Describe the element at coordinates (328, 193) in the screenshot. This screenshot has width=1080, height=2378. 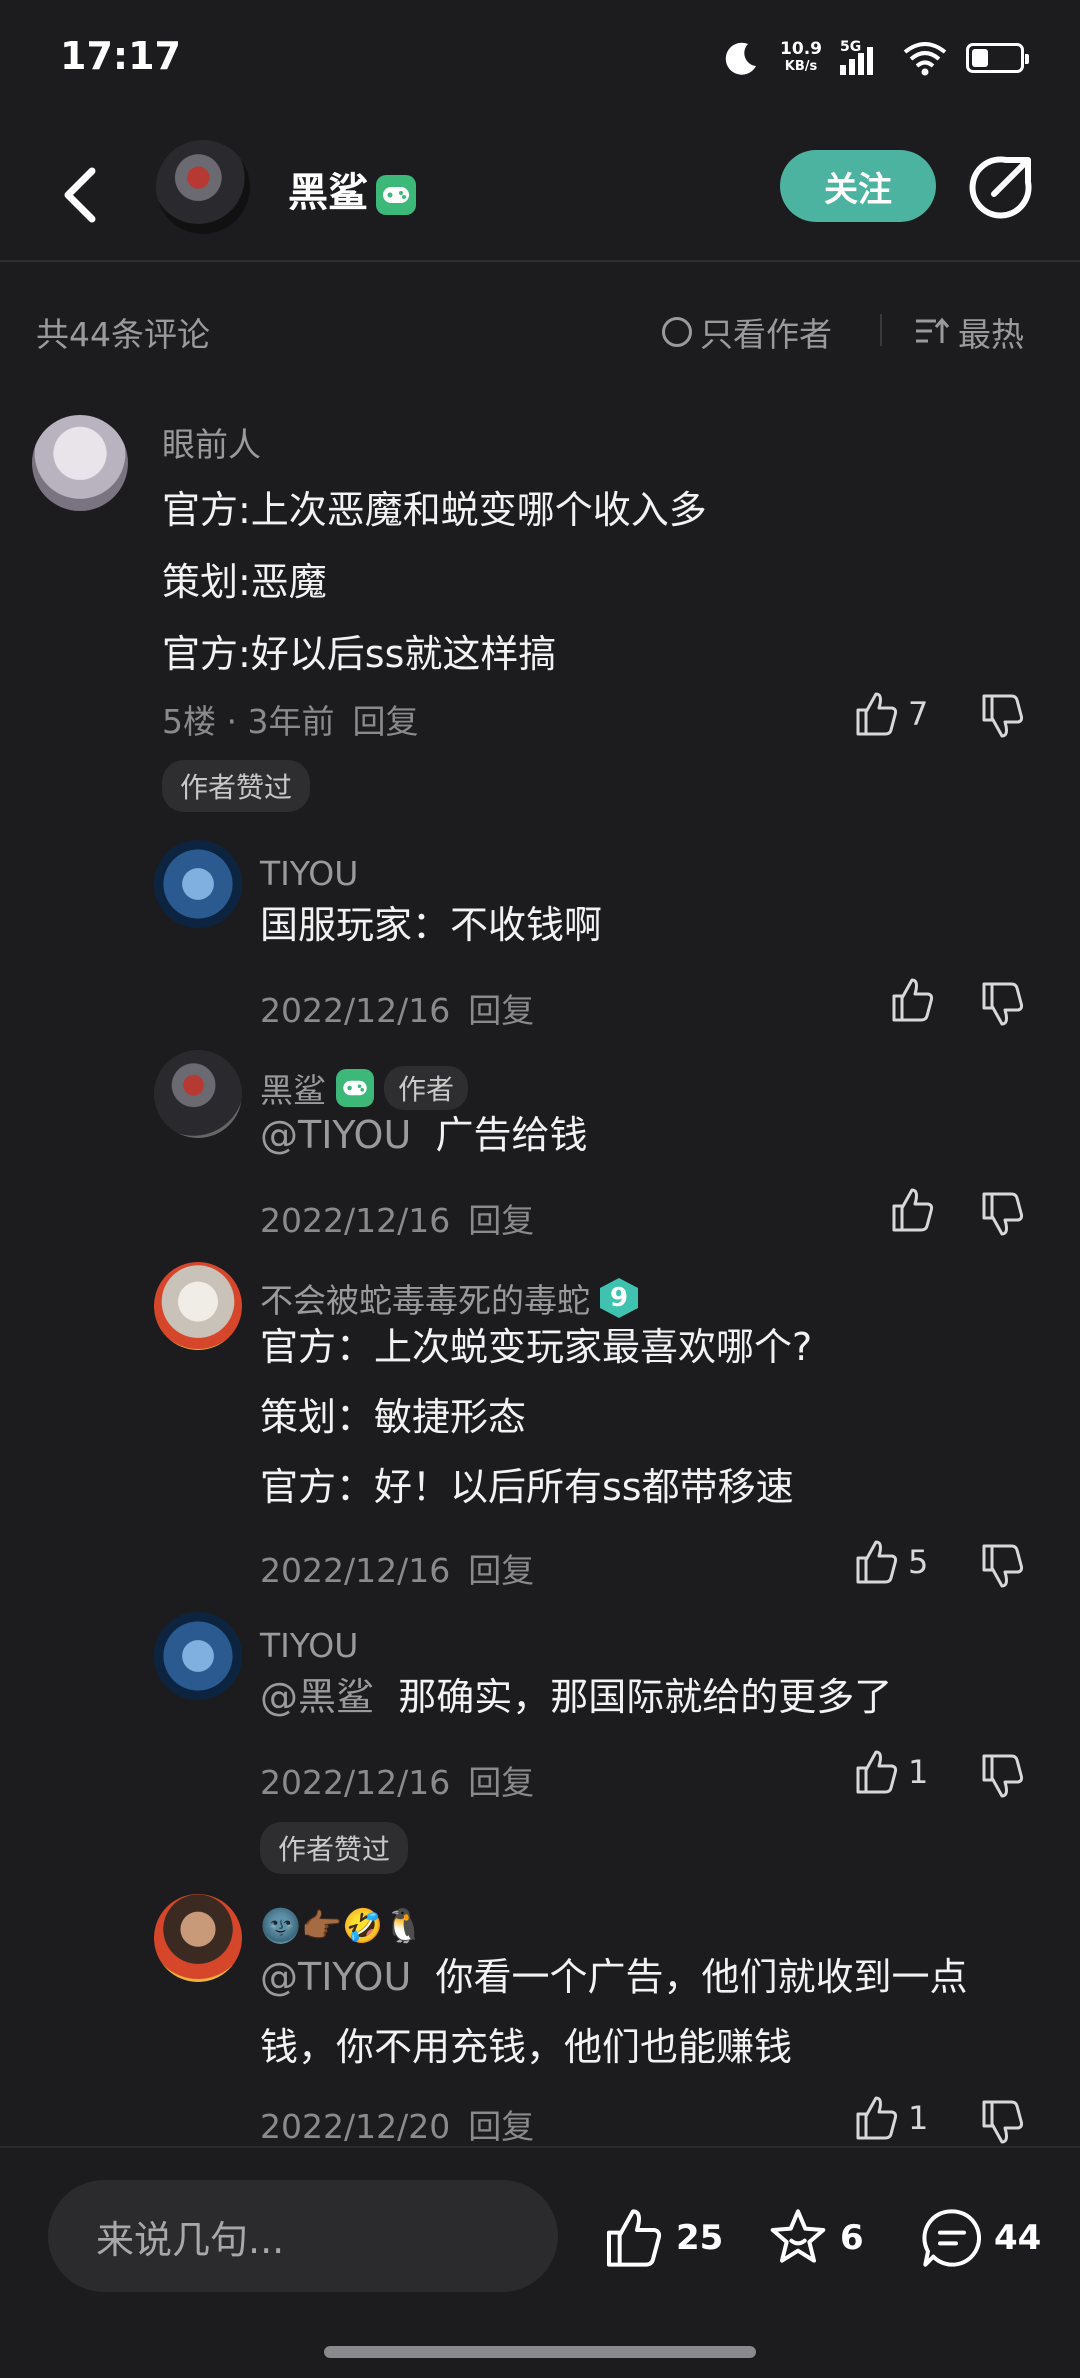
I see `page-title: 黑鲨` at that location.